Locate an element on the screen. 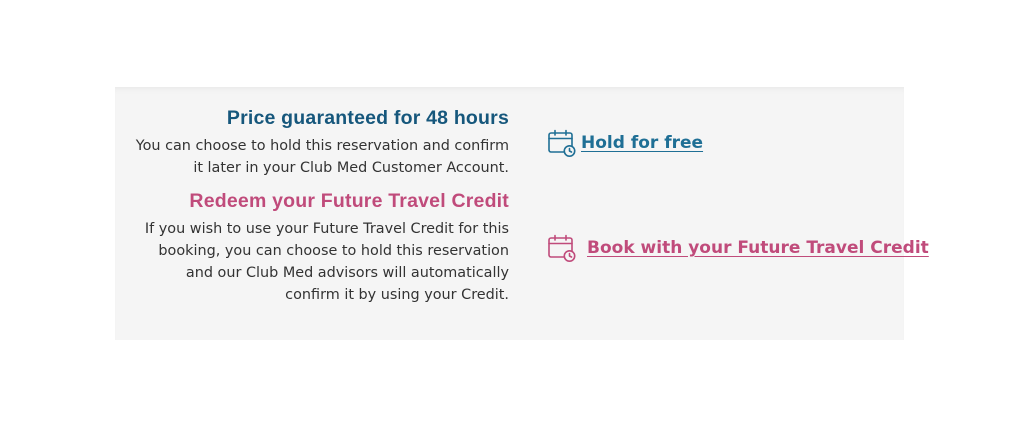 The image size is (1024, 430). price-guarantee-title: Price guaranteed for 48 hours is located at coordinates (367, 118).